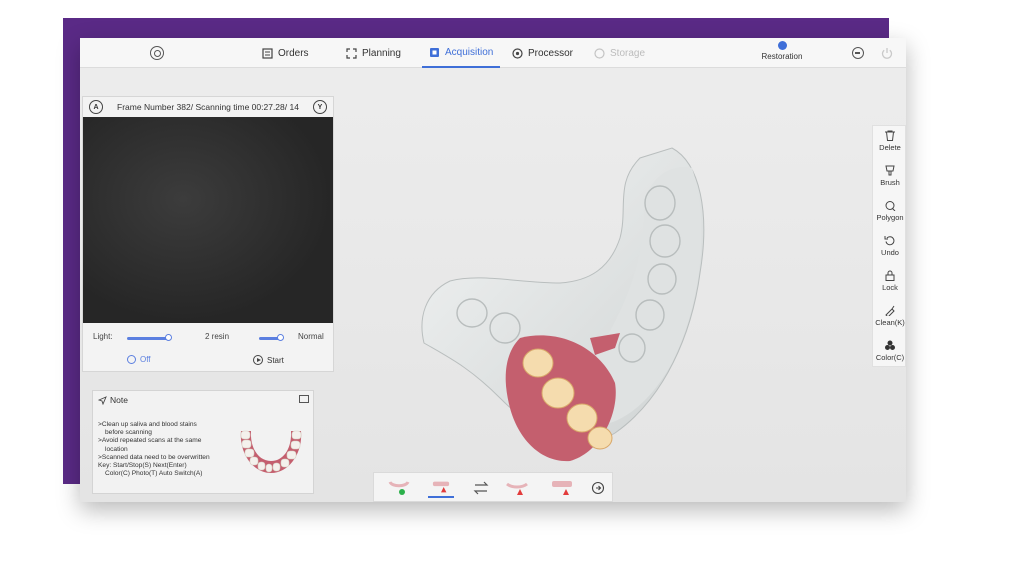 This screenshot has width=1024, height=572. Describe the element at coordinates (275, 360) in the screenshot. I see `start-label: Start` at that location.